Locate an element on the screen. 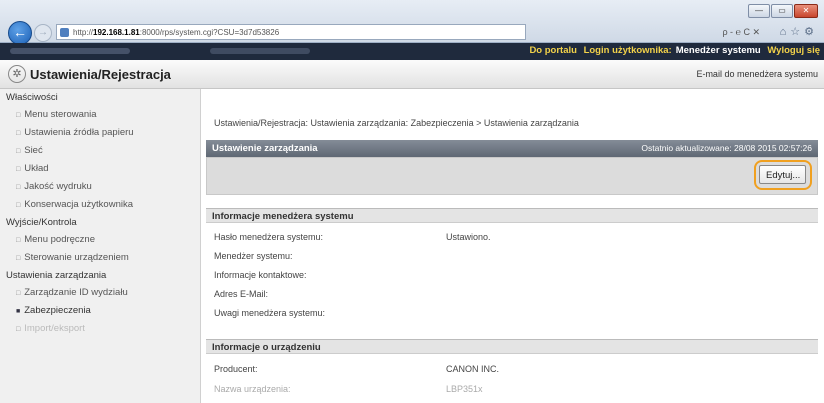  close-button: ✕ is located at coordinates (806, 11).